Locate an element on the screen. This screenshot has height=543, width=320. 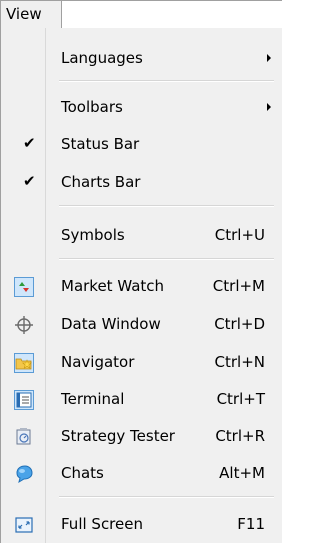
menu-item-symbols: Symbols Ctrl+U is located at coordinates (142, 236).